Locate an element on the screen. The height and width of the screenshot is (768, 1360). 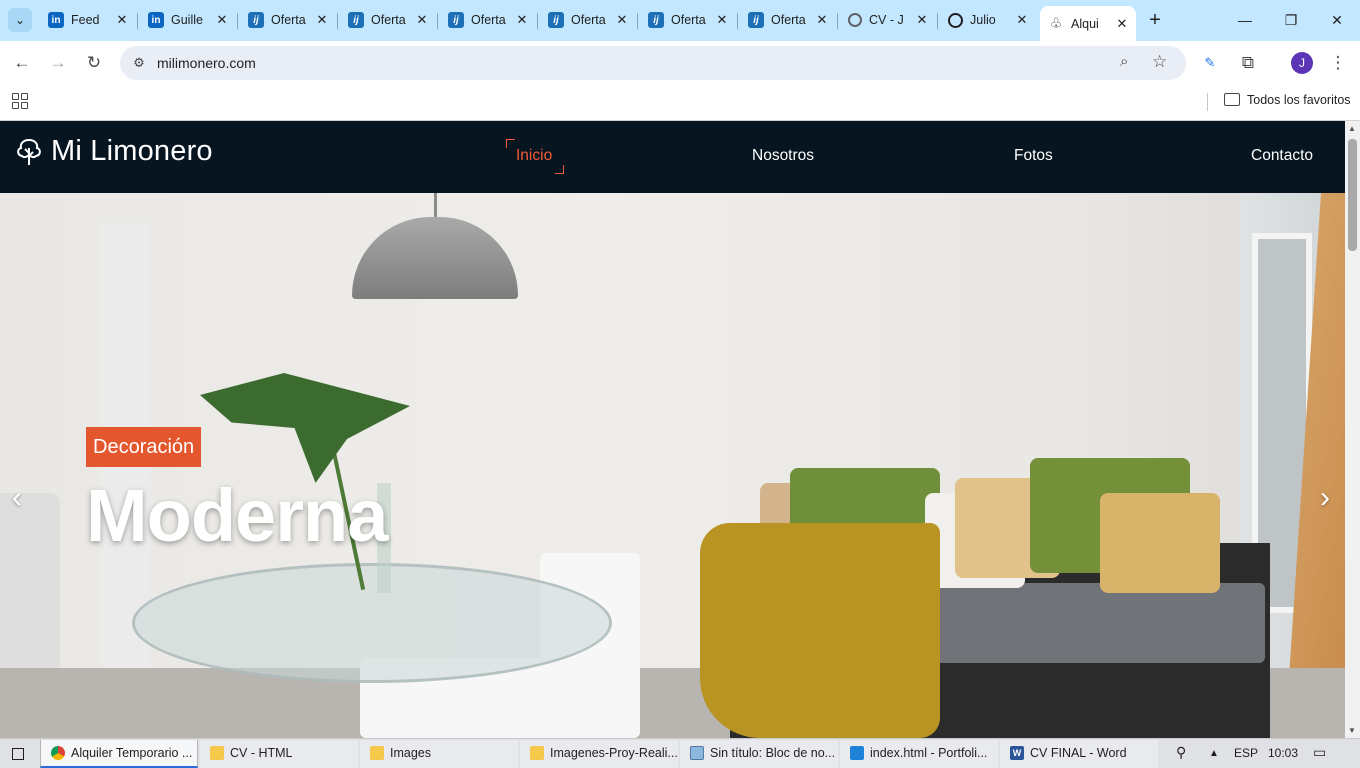
nav-contacto: Contacto is located at coordinates (1282, 156).